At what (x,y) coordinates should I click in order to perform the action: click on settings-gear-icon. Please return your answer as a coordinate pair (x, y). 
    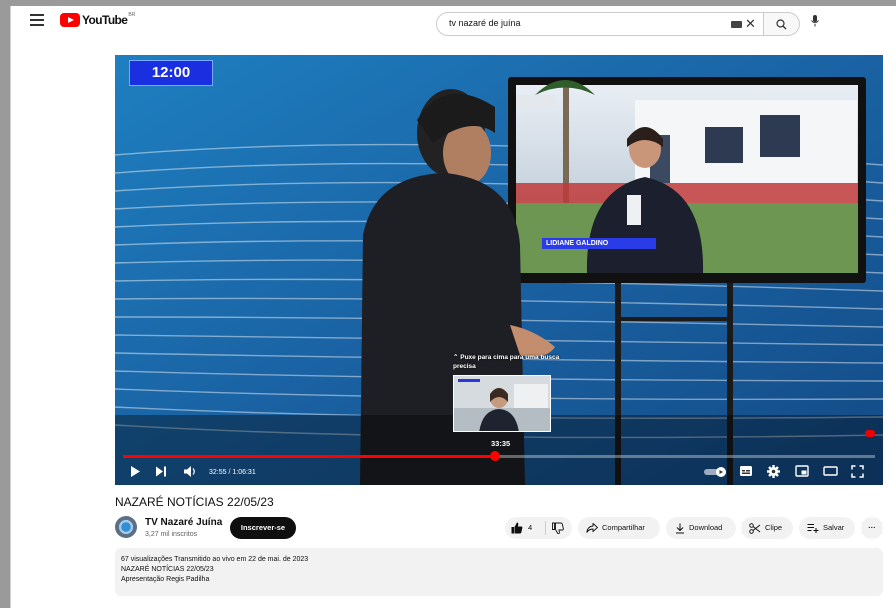
    Looking at the image, I should click on (773, 471).